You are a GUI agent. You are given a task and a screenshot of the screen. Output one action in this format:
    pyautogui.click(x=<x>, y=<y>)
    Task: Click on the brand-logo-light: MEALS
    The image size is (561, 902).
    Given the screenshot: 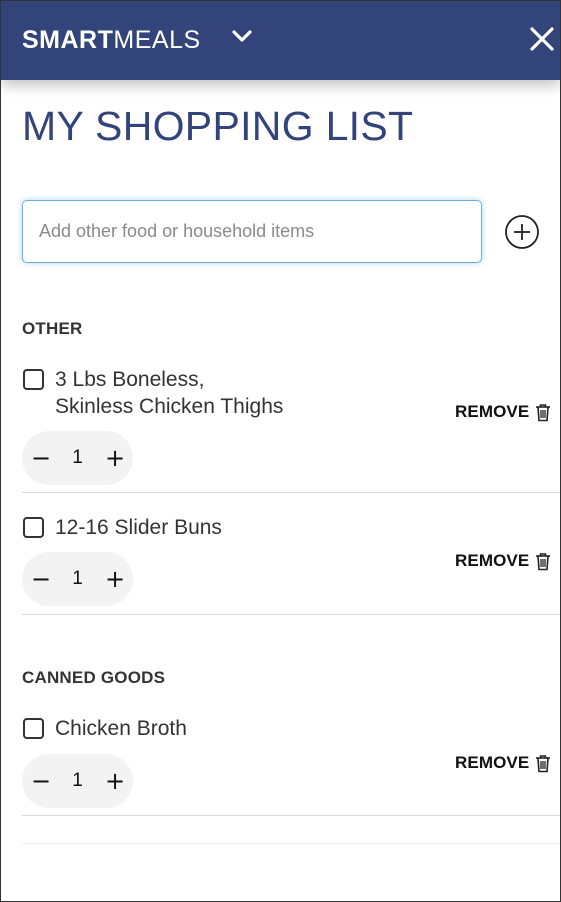 What is the action you would take?
    pyautogui.click(x=157, y=40)
    